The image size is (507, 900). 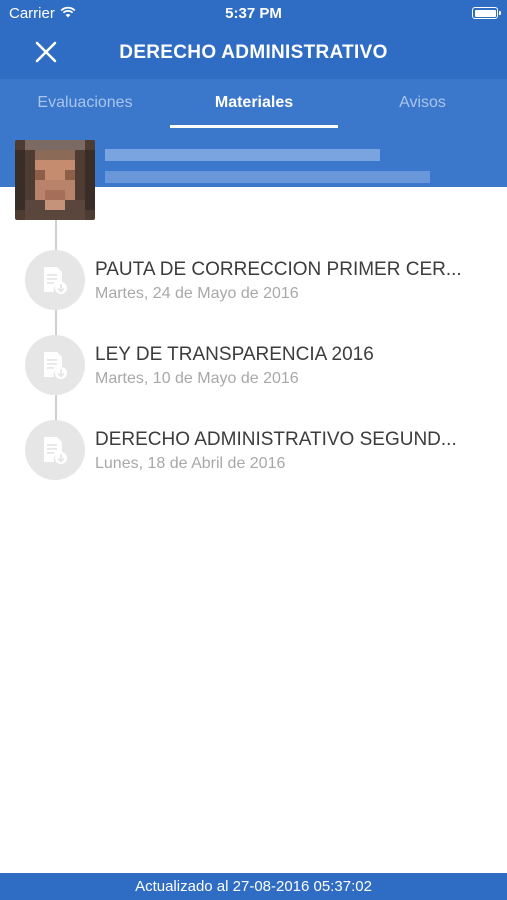 I want to click on tab-materiales: Materiales, so click(x=254, y=104).